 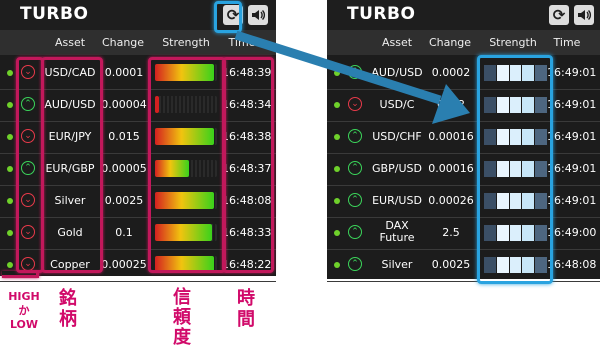 What do you see at coordinates (24, 310) in the screenshot?
I see `high-low-label: HIGH か LOW` at bounding box center [24, 310].